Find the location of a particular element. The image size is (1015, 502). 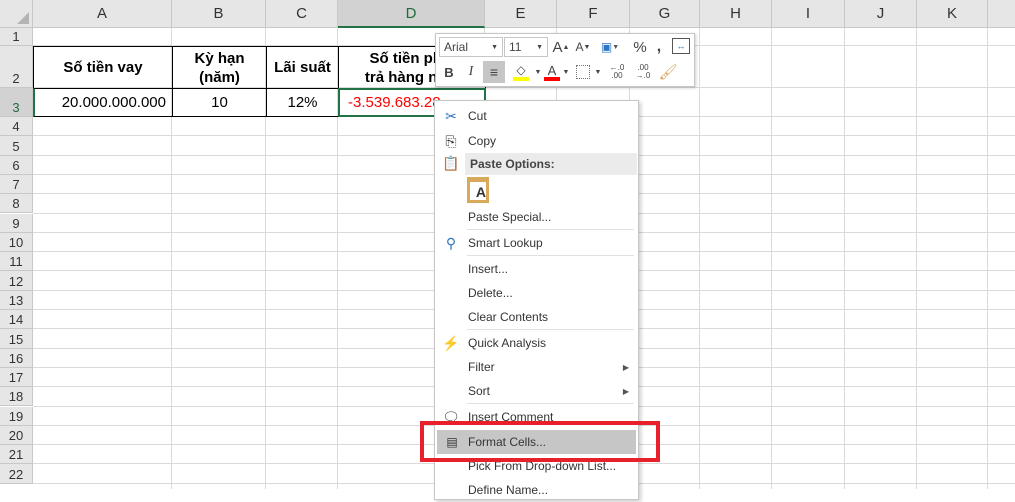

fill-dropdown-icon: ▼ is located at coordinates (538, 72).